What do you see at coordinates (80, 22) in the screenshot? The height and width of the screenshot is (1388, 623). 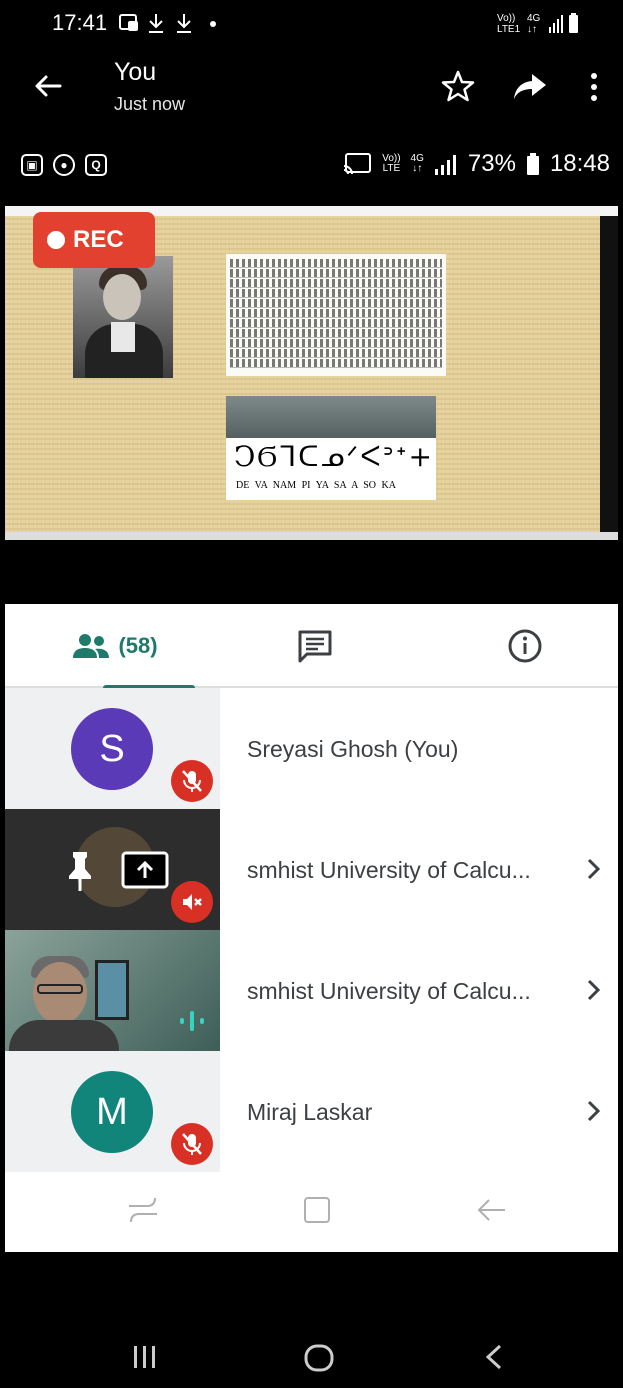 I see `outer-clock: 17:41` at bounding box center [80, 22].